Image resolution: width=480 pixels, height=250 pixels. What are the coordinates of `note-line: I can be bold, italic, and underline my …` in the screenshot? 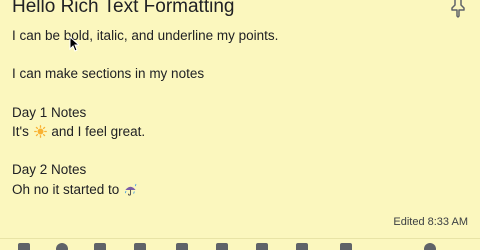 It's located at (145, 35).